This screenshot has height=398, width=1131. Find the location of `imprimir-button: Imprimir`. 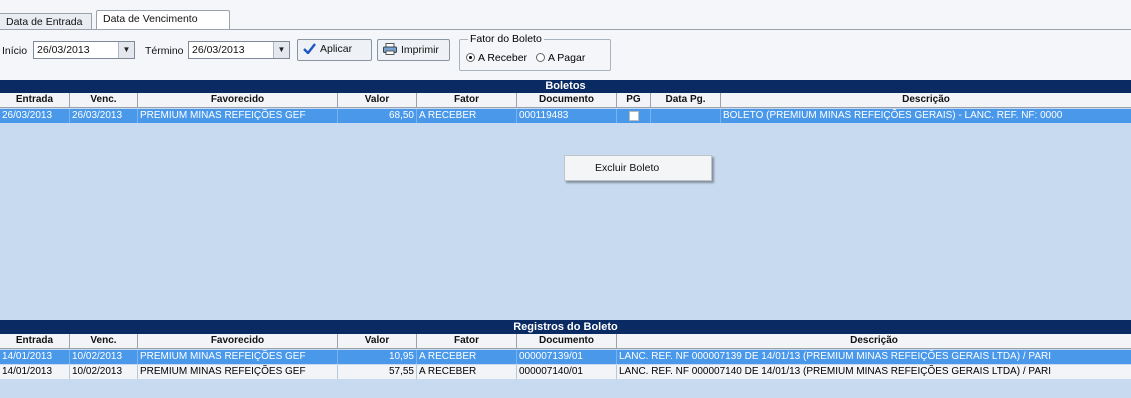

imprimir-button: Imprimir is located at coordinates (413, 50).